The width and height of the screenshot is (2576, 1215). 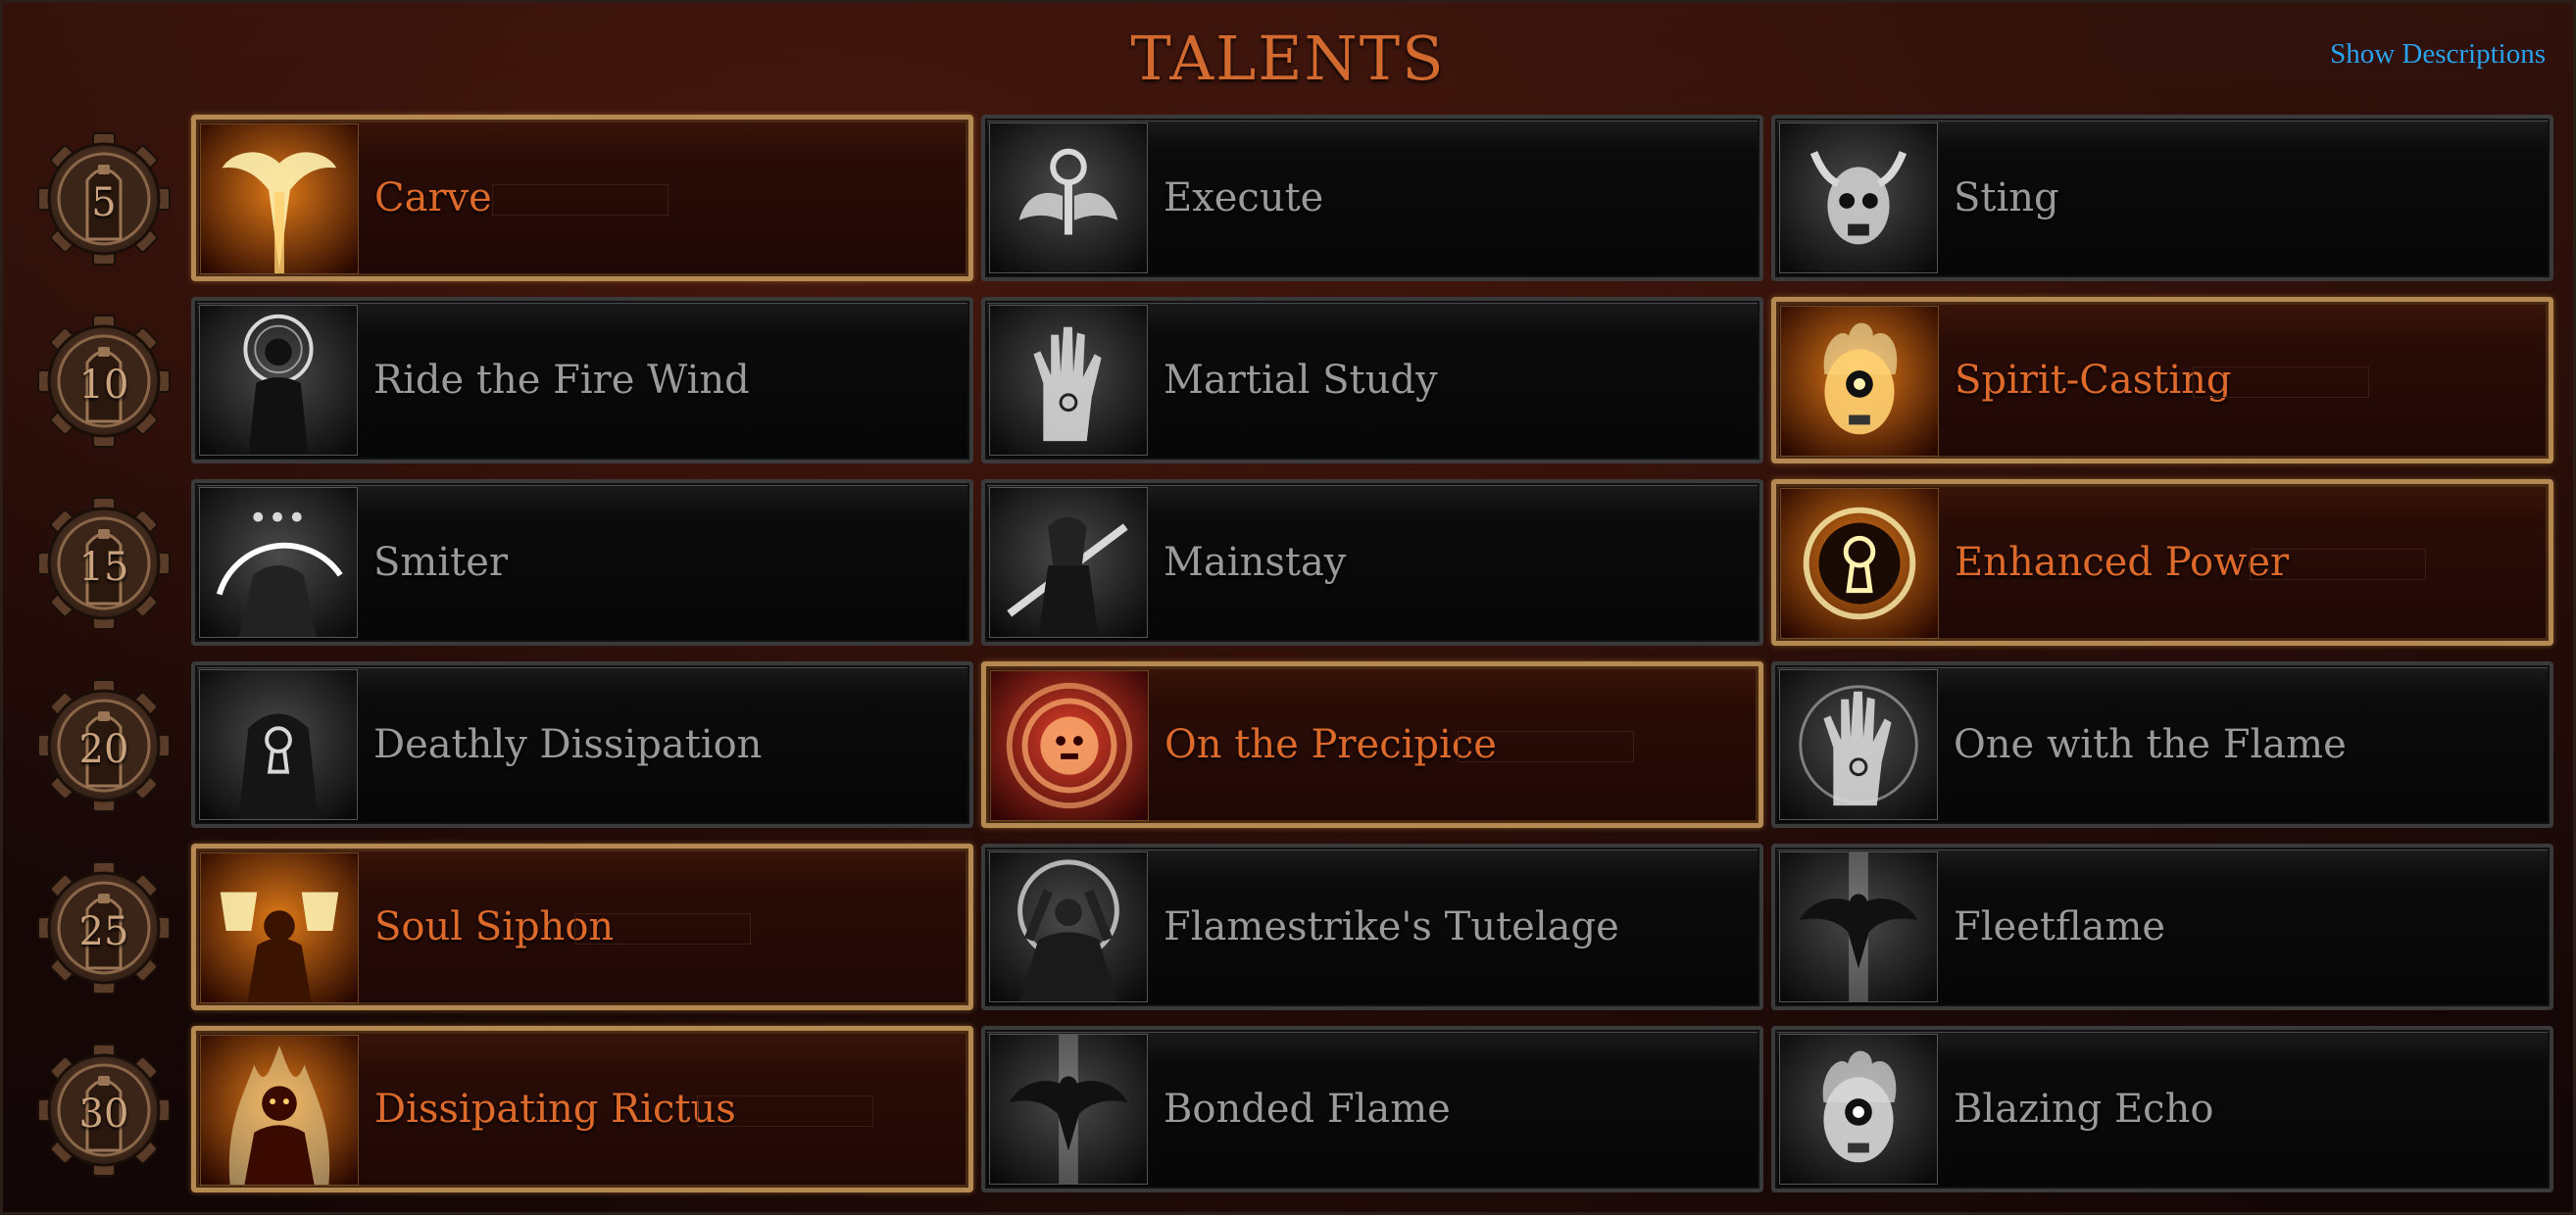 I want to click on talent-option: Dissipating Rictus, so click(x=582, y=1109).